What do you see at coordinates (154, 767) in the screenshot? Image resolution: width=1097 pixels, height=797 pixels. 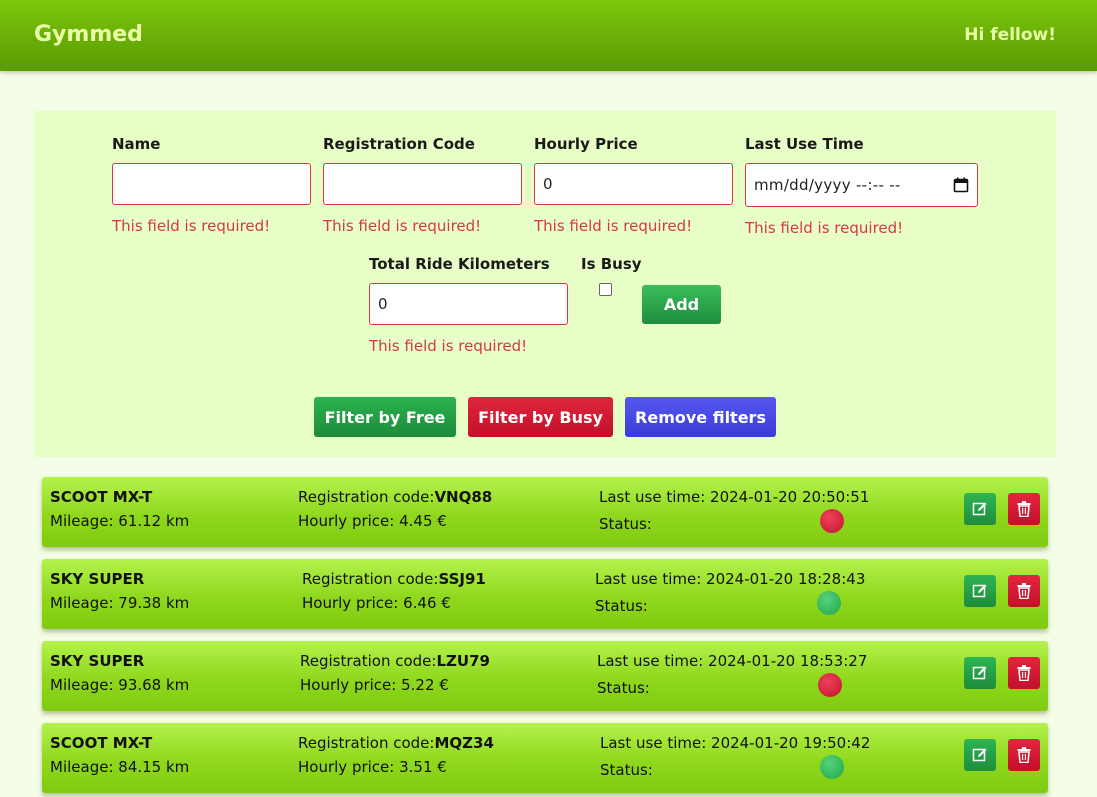 I see `mileage-value: 84.15 km` at bounding box center [154, 767].